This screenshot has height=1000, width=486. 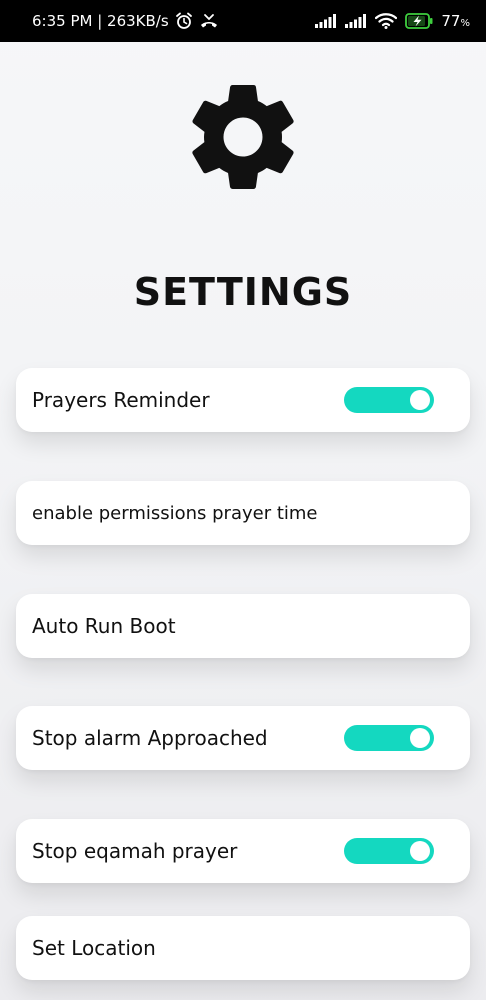 What do you see at coordinates (243, 948) in the screenshot?
I see `setting-set-location: Set Location` at bounding box center [243, 948].